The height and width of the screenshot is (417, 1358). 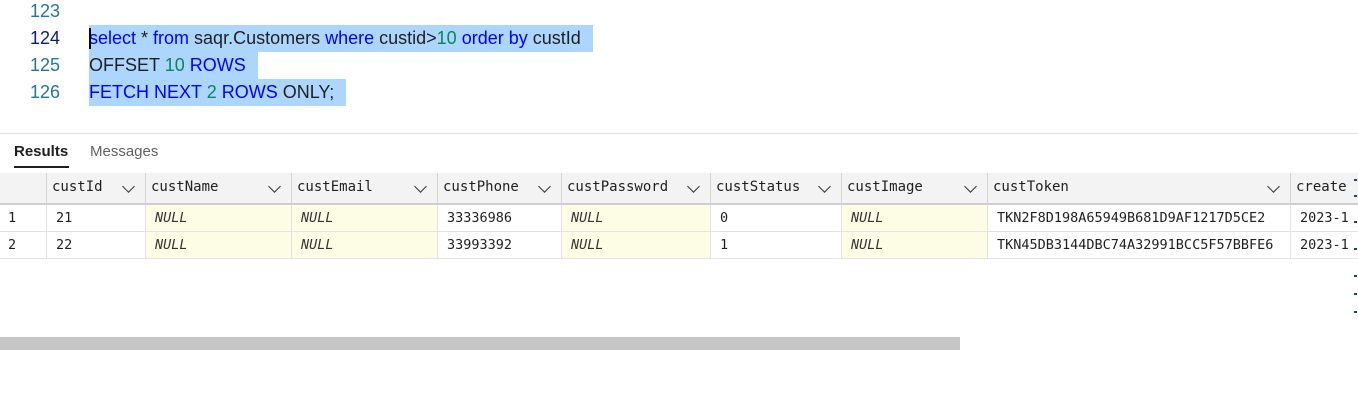 I want to click on table-cell: 1, so click(x=776, y=245).